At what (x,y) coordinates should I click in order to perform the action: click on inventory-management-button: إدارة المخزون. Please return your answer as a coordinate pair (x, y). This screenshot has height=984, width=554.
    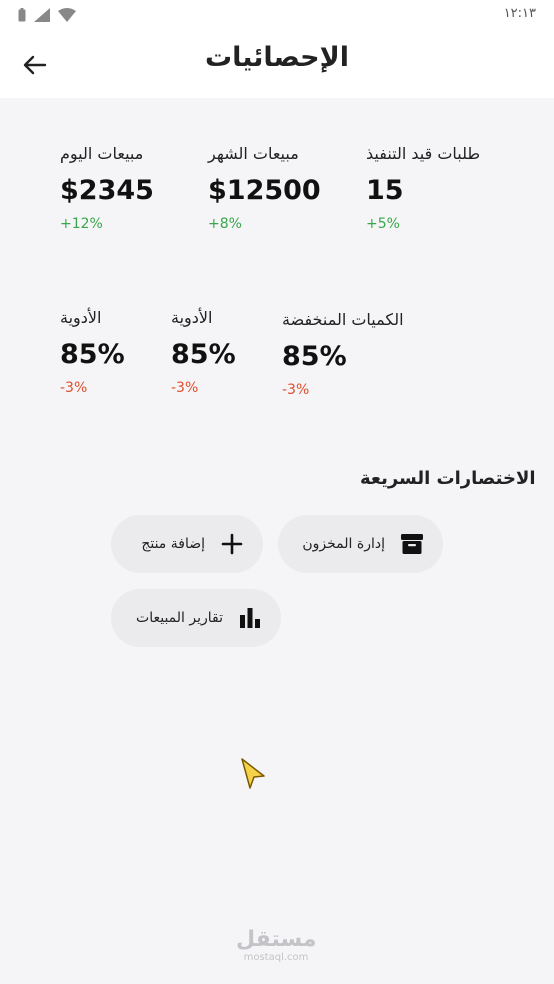
    Looking at the image, I should click on (360, 544).